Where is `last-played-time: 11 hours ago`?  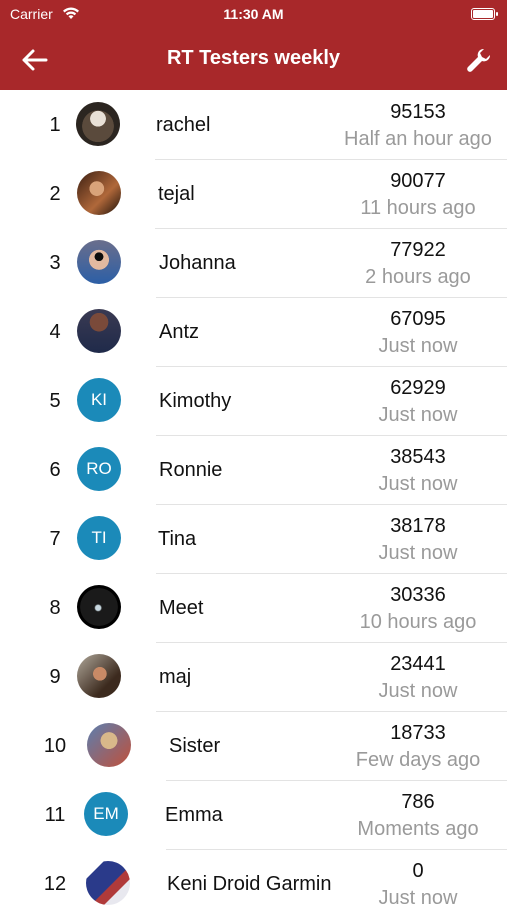
last-played-time: 11 hours ago is located at coordinates (418, 208).